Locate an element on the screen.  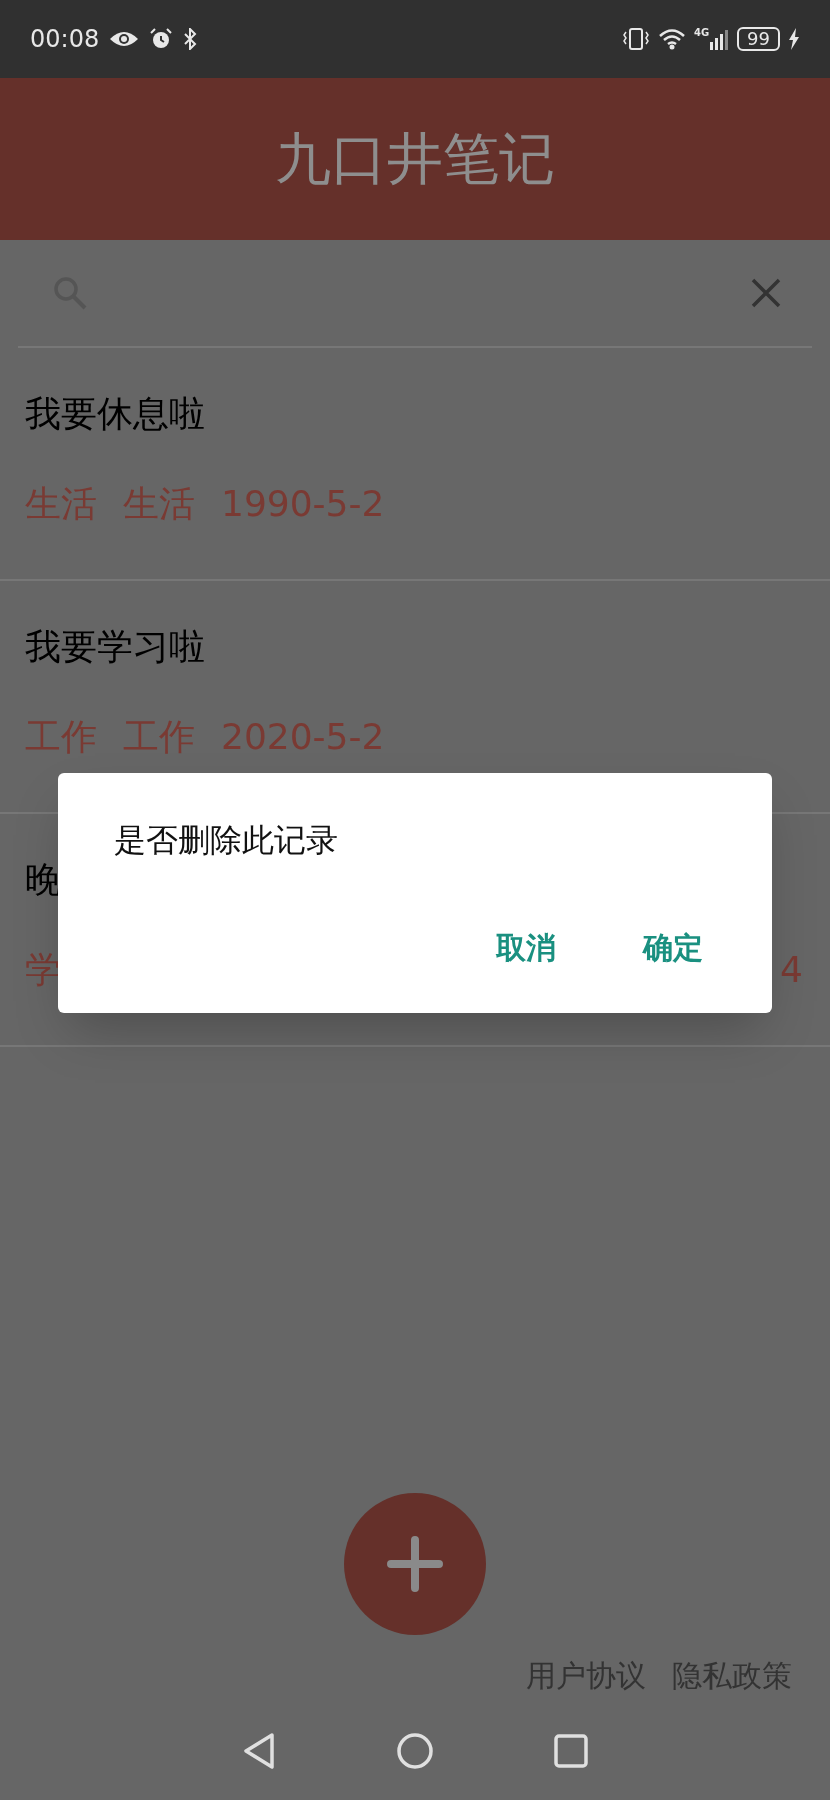
note-title: 我要学习啦 is located at coordinates (115, 647).